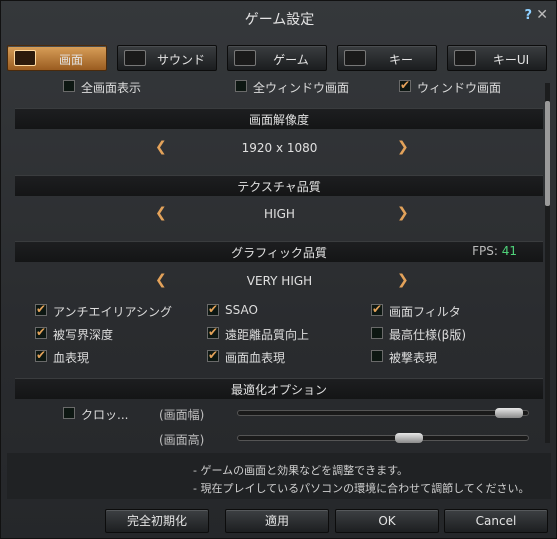  I want to click on speaker-icon, so click(135, 58).